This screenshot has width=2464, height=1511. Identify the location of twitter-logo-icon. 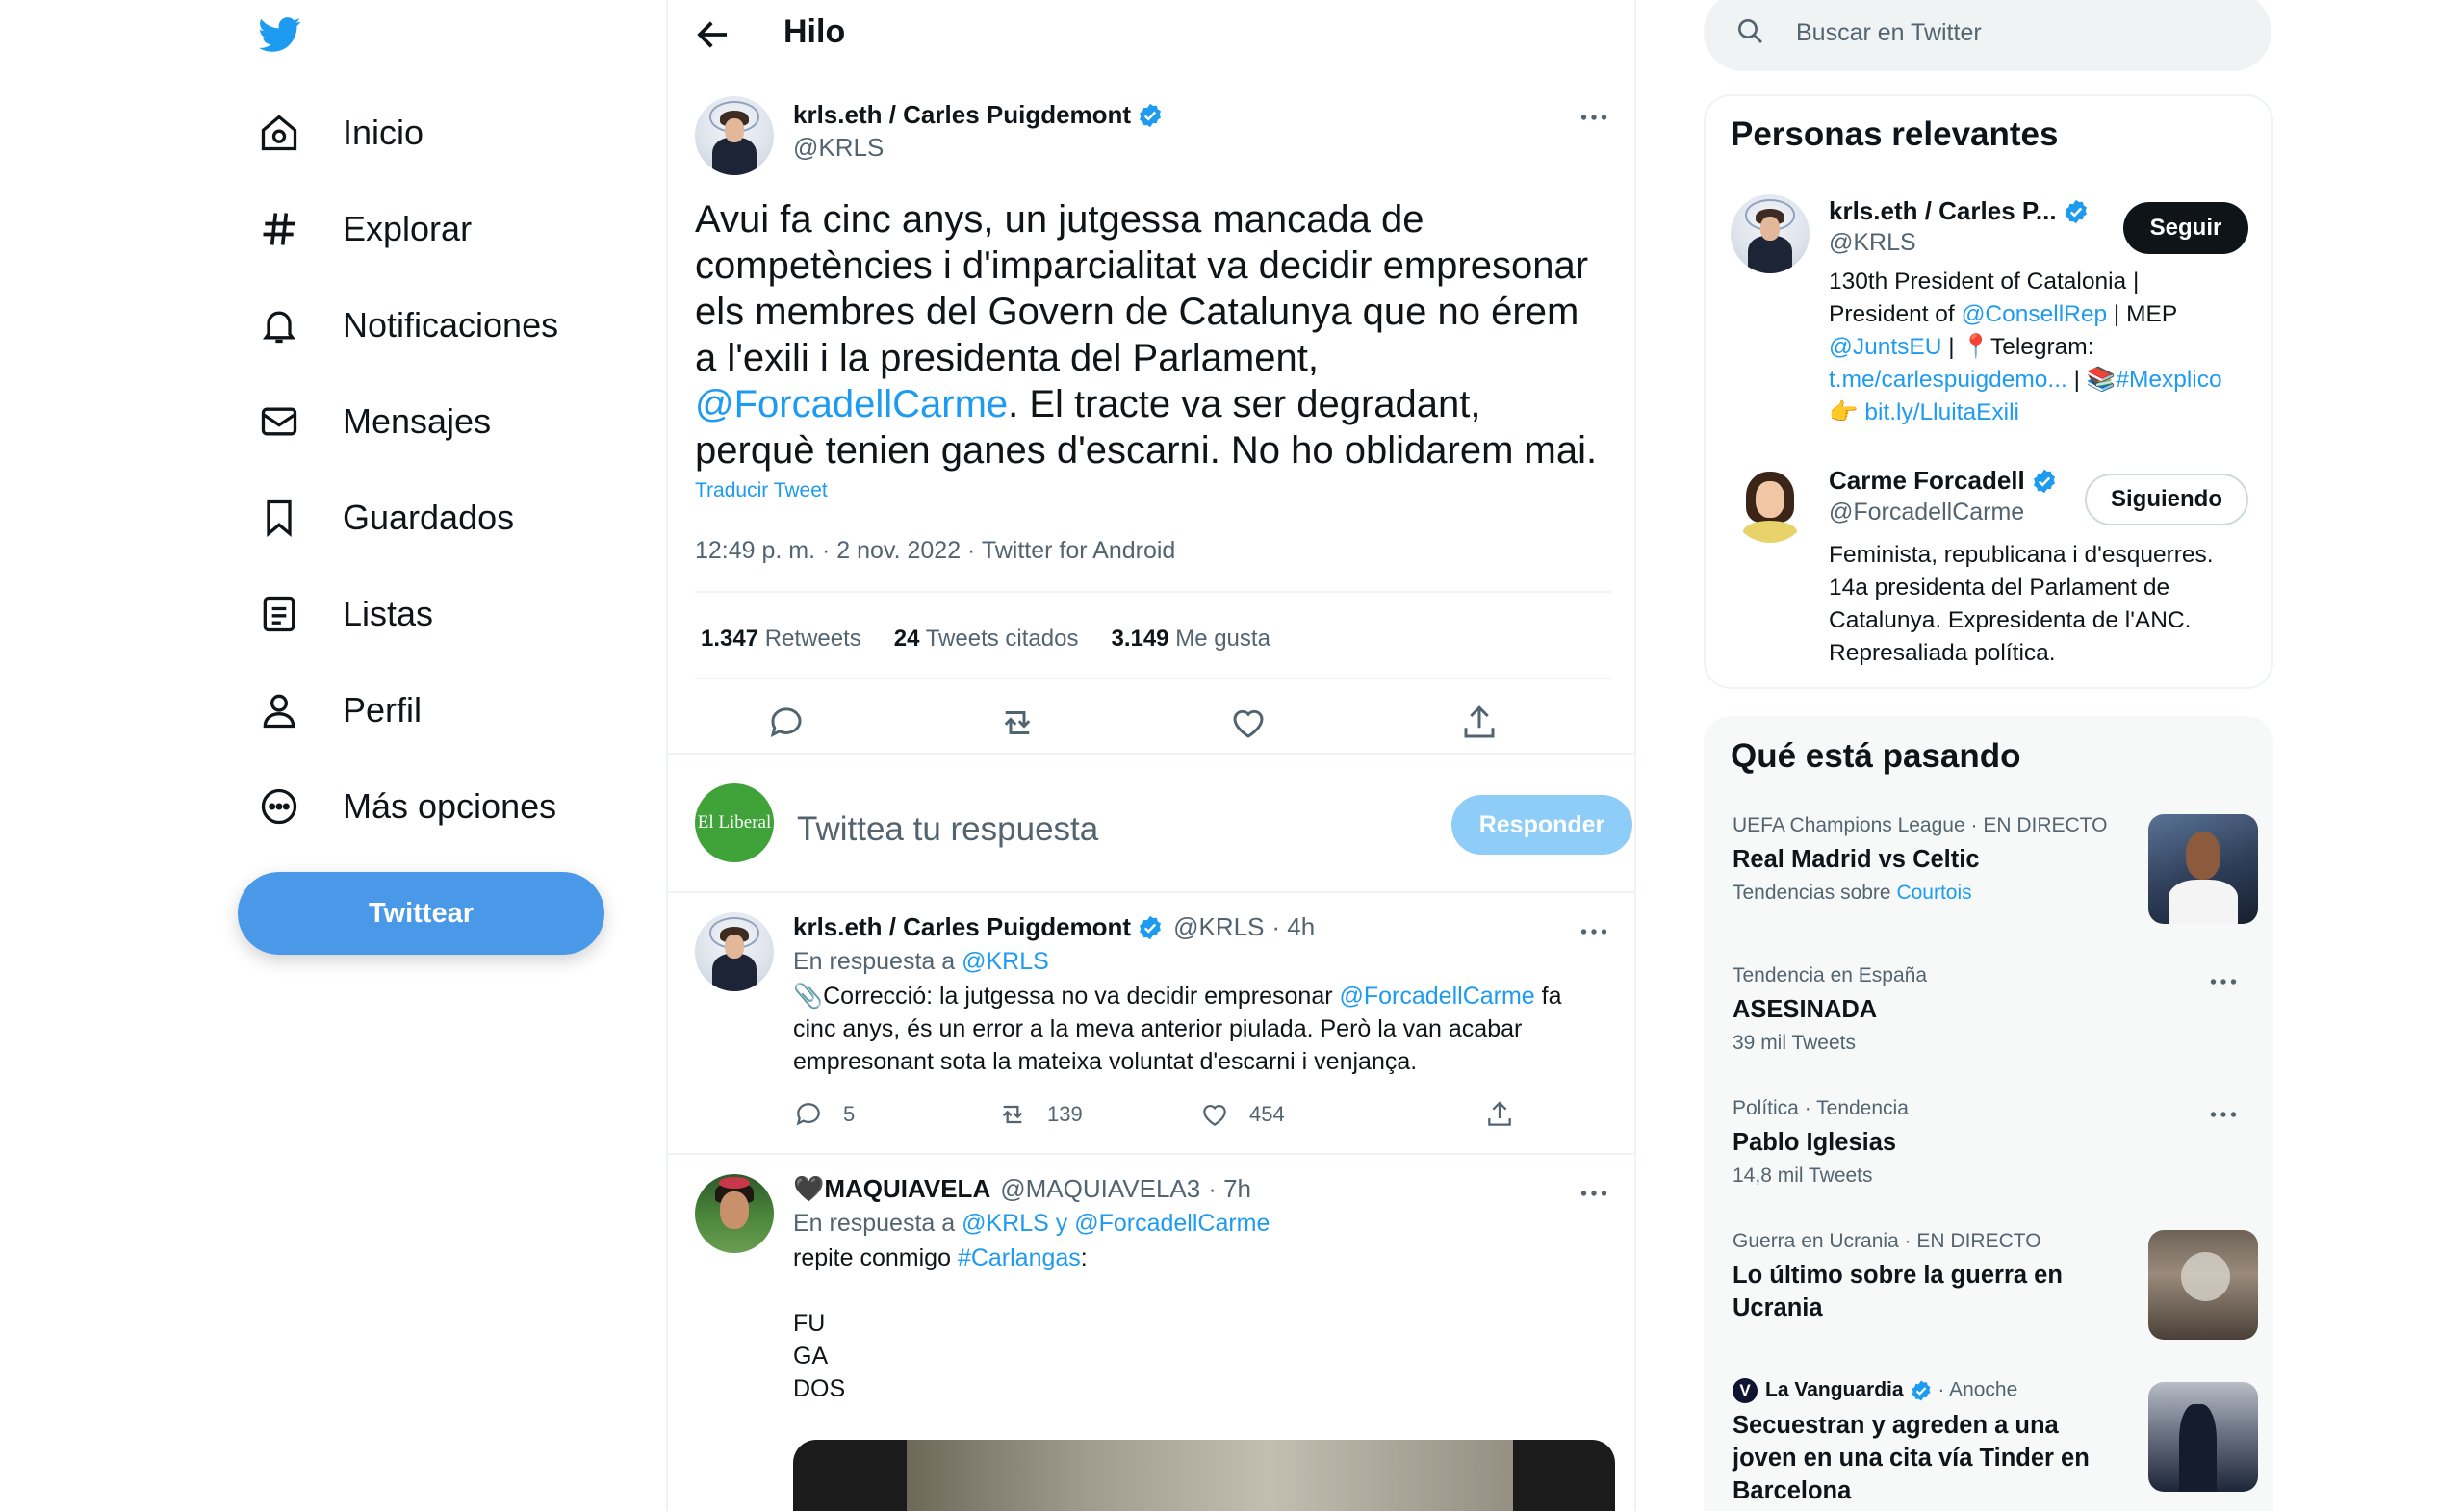
(280, 34).